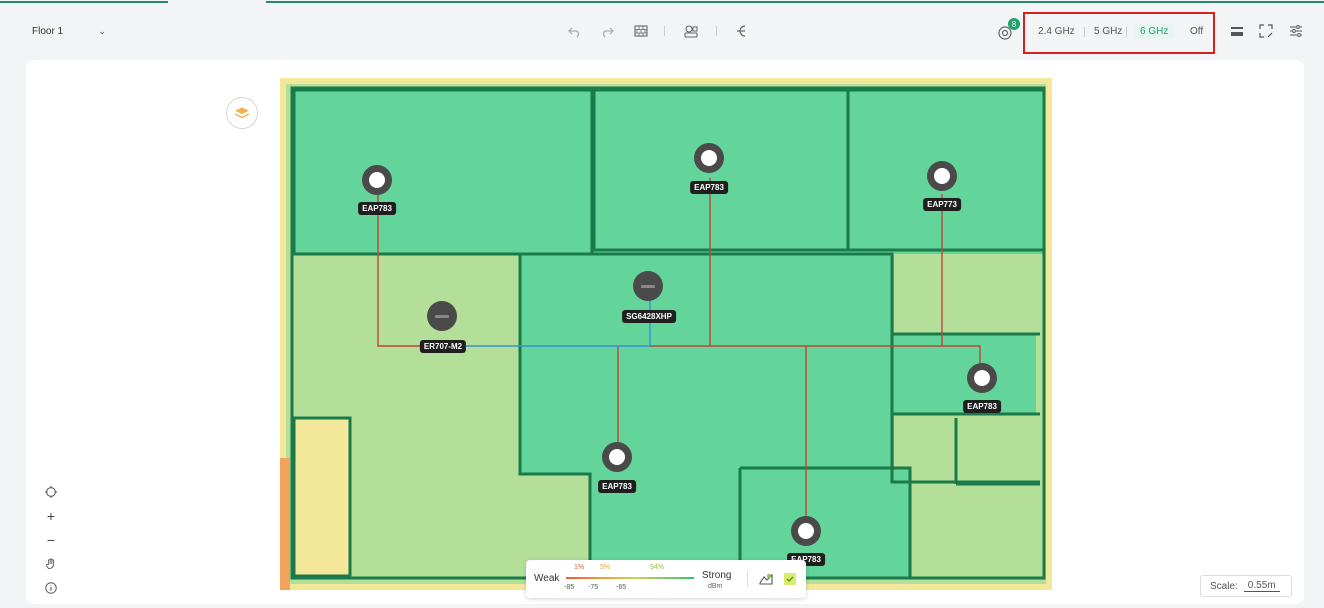 Image resolution: width=1324 pixels, height=608 pixels. I want to click on switch-device, so click(648, 286).